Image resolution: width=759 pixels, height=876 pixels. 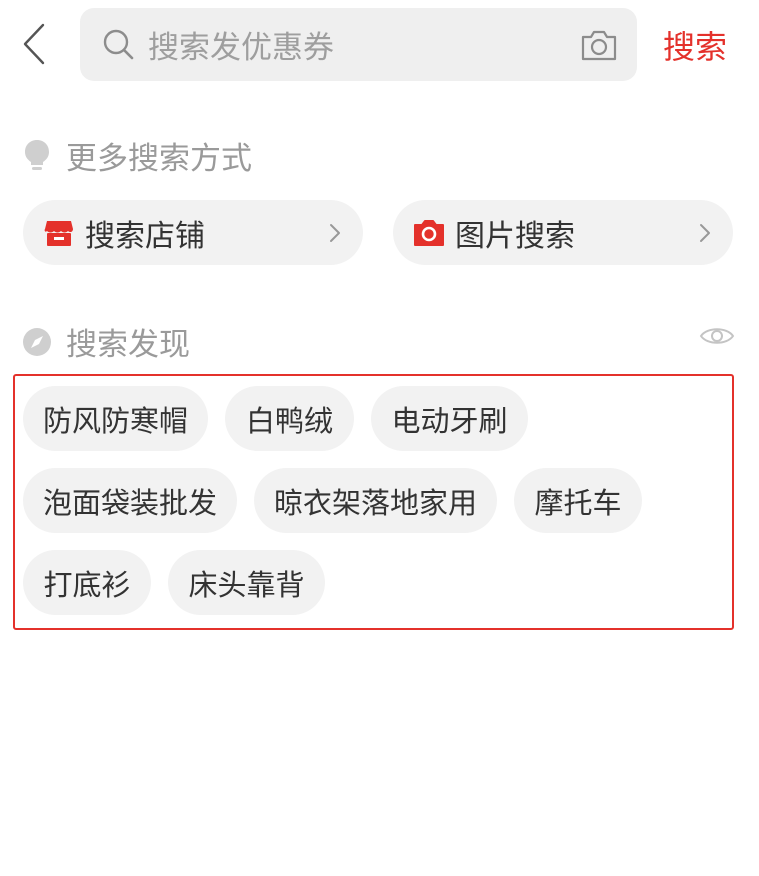 What do you see at coordinates (515, 236) in the screenshot?
I see `image-search-label: 图片搜索` at bounding box center [515, 236].